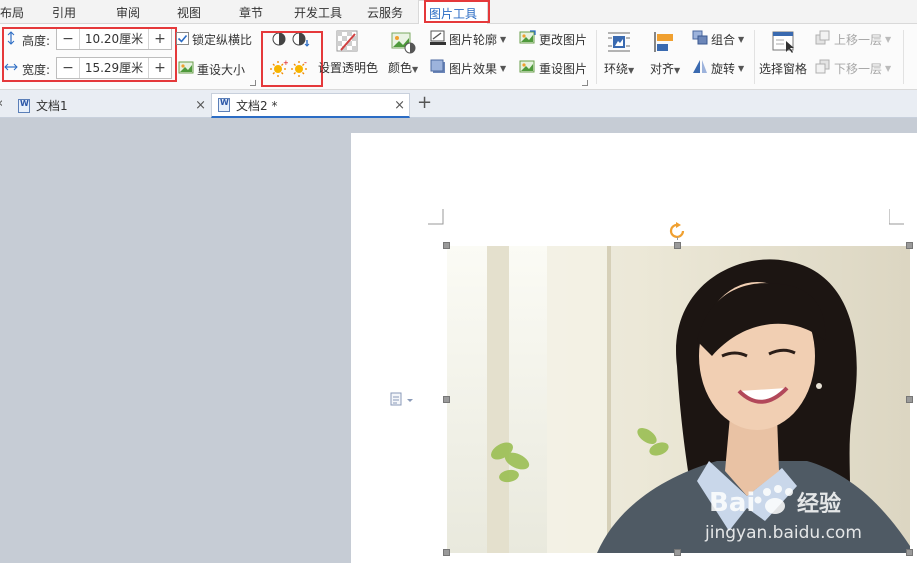 This screenshot has height=563, width=917. I want to click on change-picture-button: 更改图片, so click(553, 39).